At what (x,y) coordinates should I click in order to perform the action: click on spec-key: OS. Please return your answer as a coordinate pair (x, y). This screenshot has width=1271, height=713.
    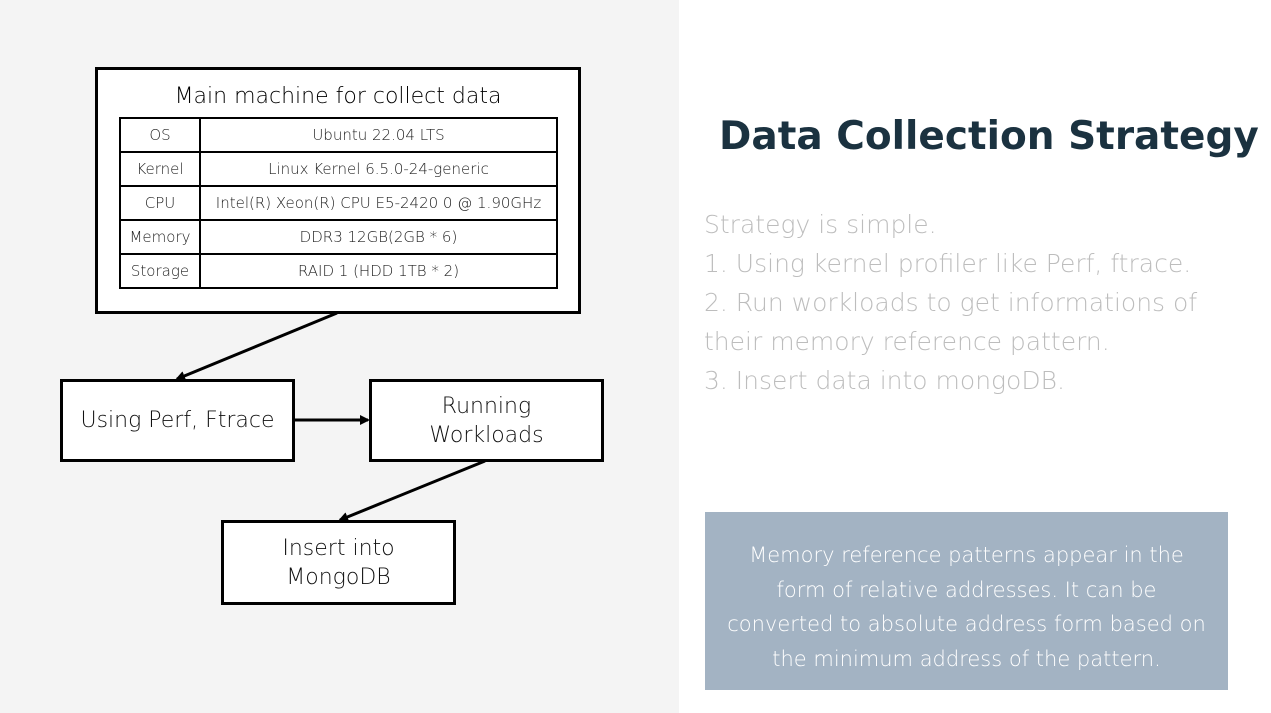
    Looking at the image, I should click on (160, 135).